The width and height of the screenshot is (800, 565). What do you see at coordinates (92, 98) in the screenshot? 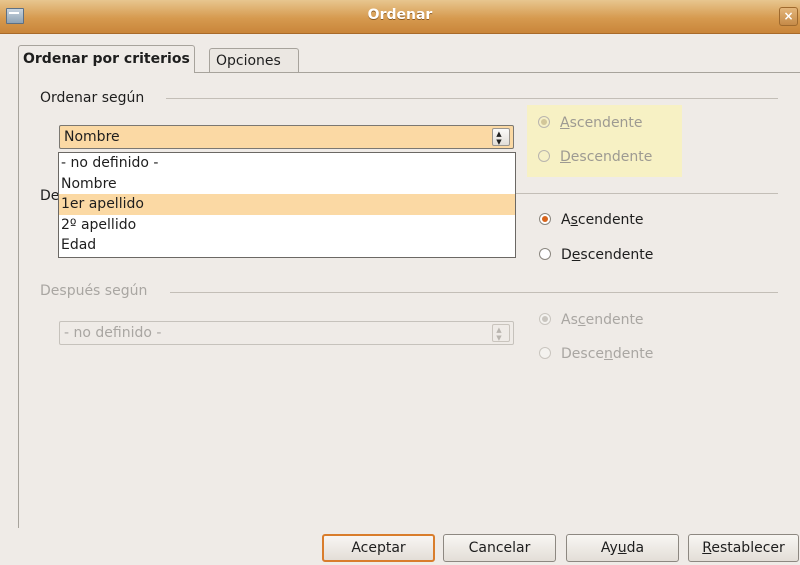
I see `sort-key-1-heading: Ordenar según` at bounding box center [92, 98].